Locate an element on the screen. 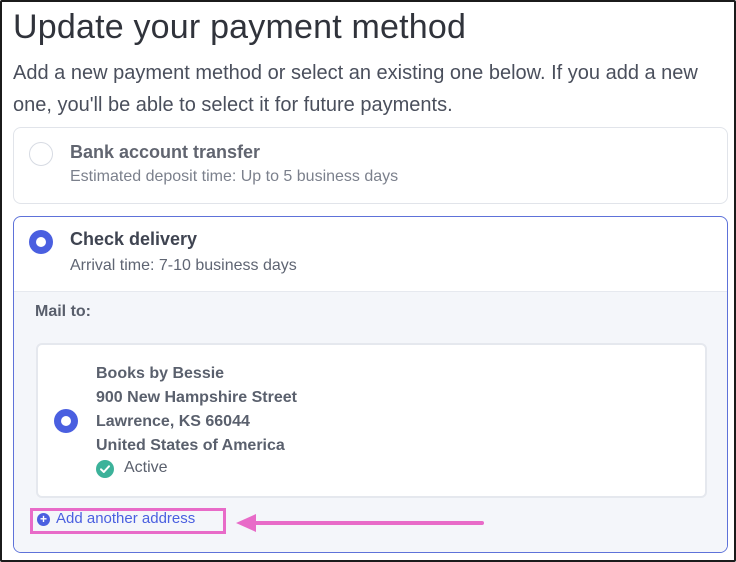  address-street: 900 New Hampshire Street is located at coordinates (196, 397).